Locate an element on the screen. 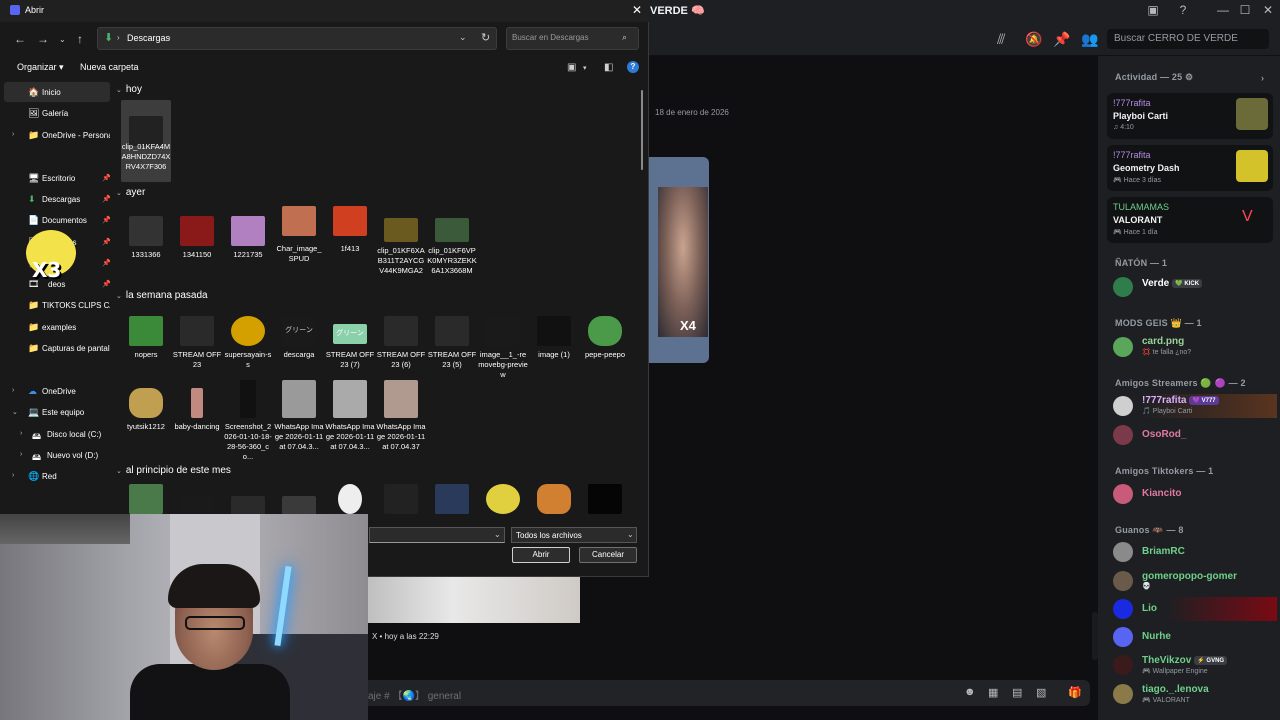  nav-item-galeria: 🖼 Galería is located at coordinates (57, 113).